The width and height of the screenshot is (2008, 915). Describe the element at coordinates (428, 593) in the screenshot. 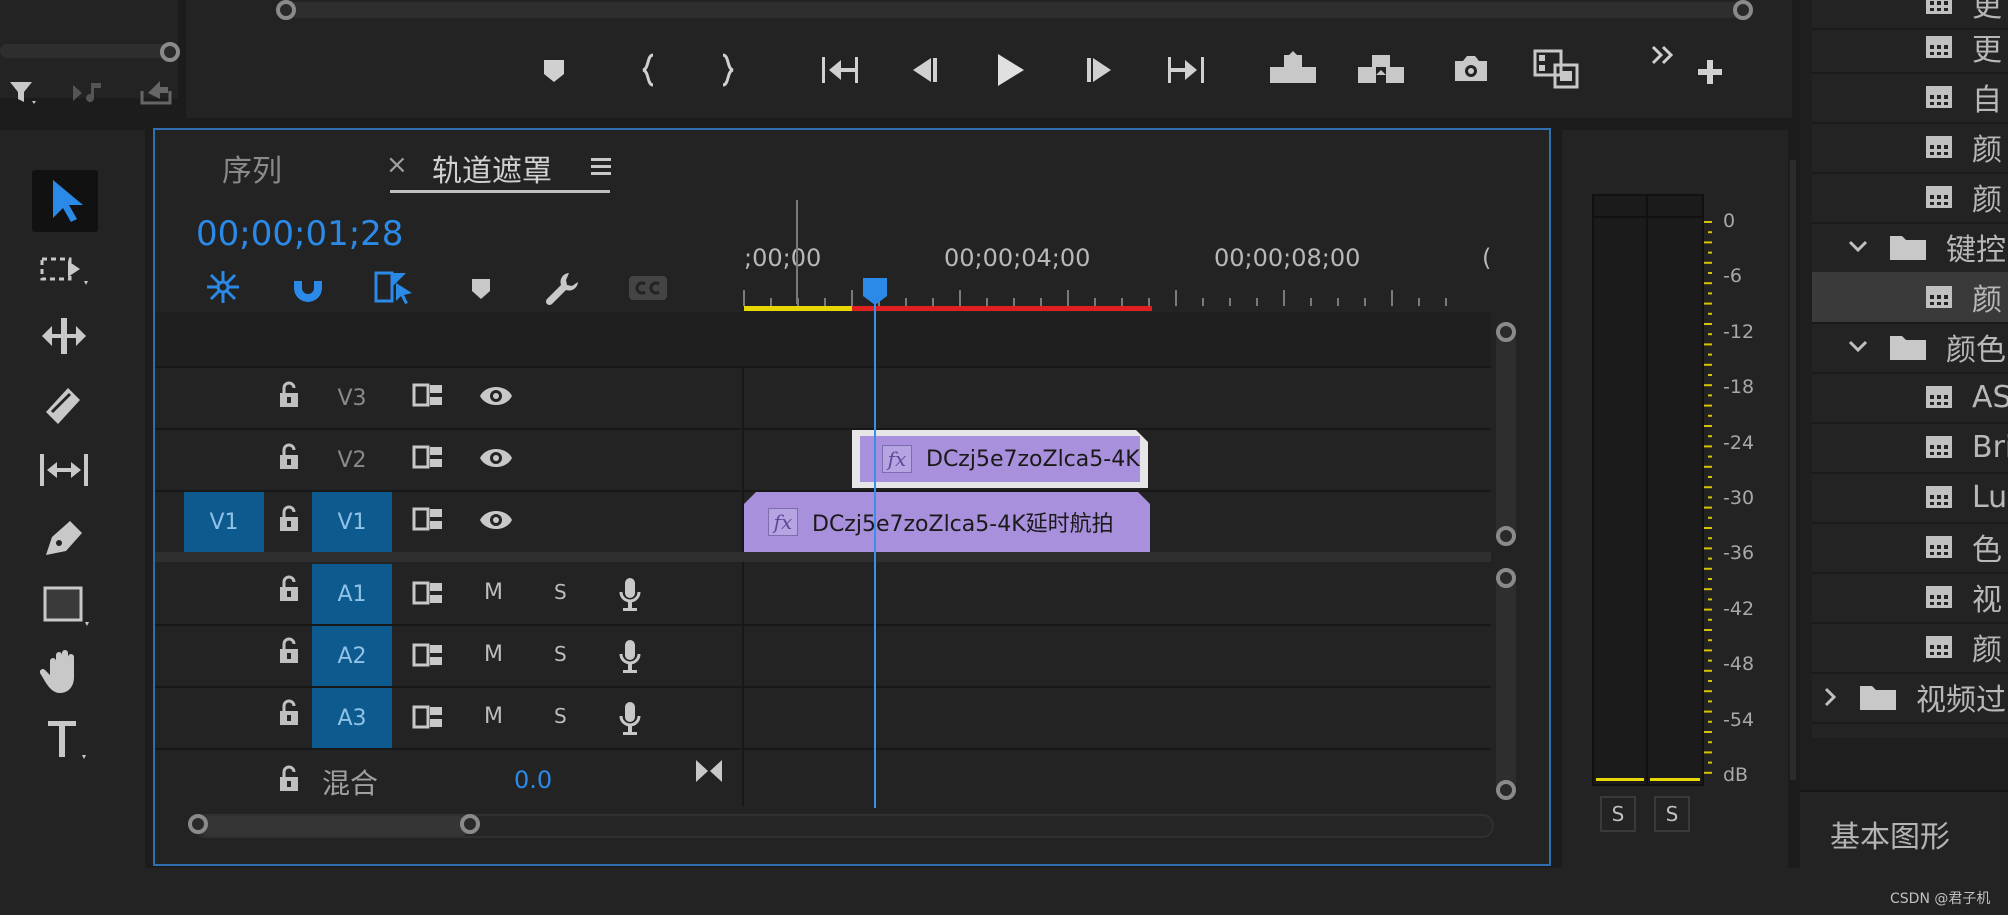

I see `sync-lock-icon-a1` at that location.